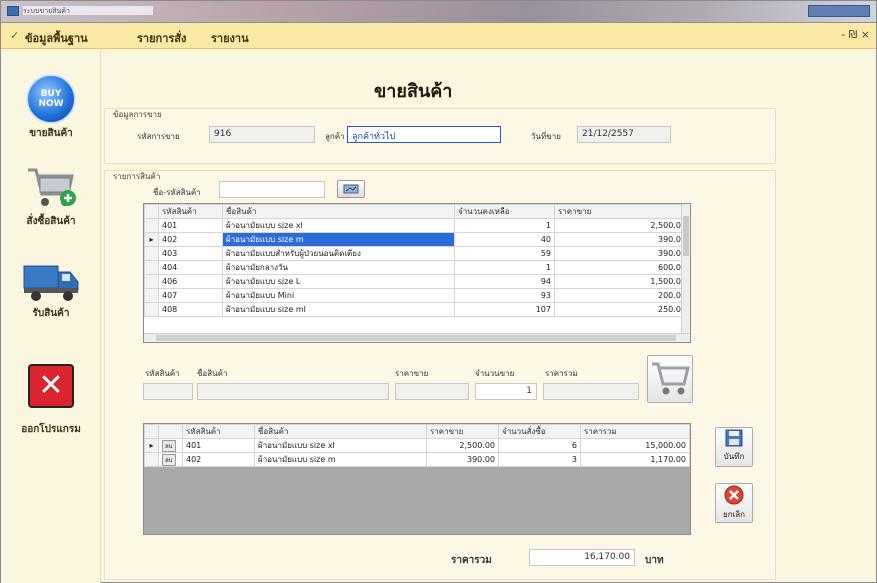  What do you see at coordinates (51, 99) in the screenshot?
I see `buy-now-icon: BUY NOW` at bounding box center [51, 99].